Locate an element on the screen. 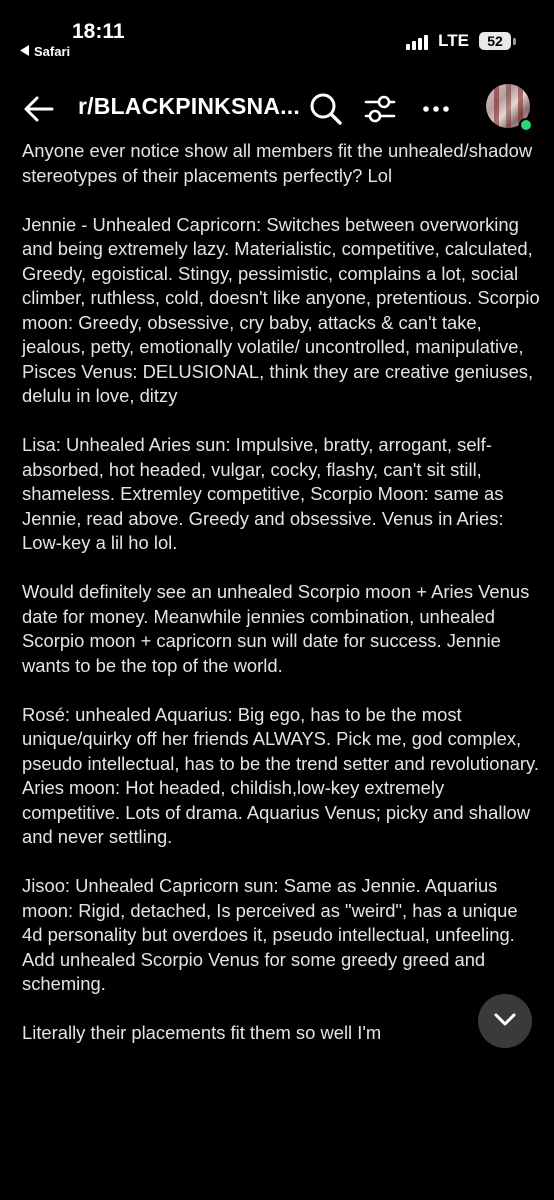  signal-icon is located at coordinates (417, 41).